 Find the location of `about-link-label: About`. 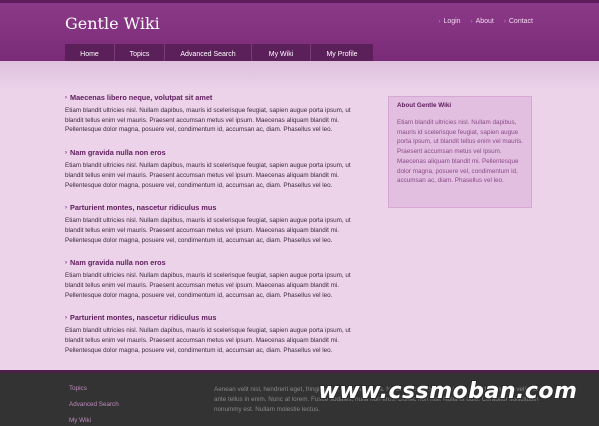

about-link-label: About is located at coordinates (484, 21).